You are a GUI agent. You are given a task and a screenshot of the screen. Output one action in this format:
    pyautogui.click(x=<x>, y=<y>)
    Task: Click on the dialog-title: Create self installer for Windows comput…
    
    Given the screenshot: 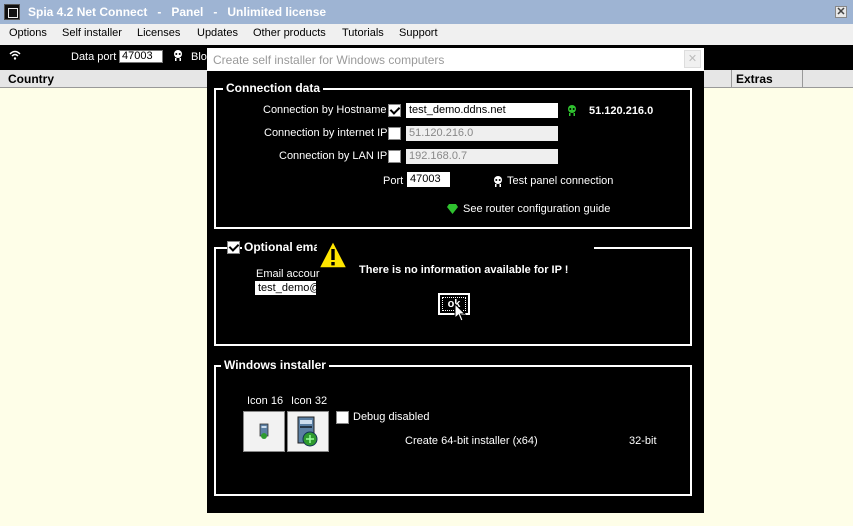 What is the action you would take?
    pyautogui.click(x=329, y=60)
    